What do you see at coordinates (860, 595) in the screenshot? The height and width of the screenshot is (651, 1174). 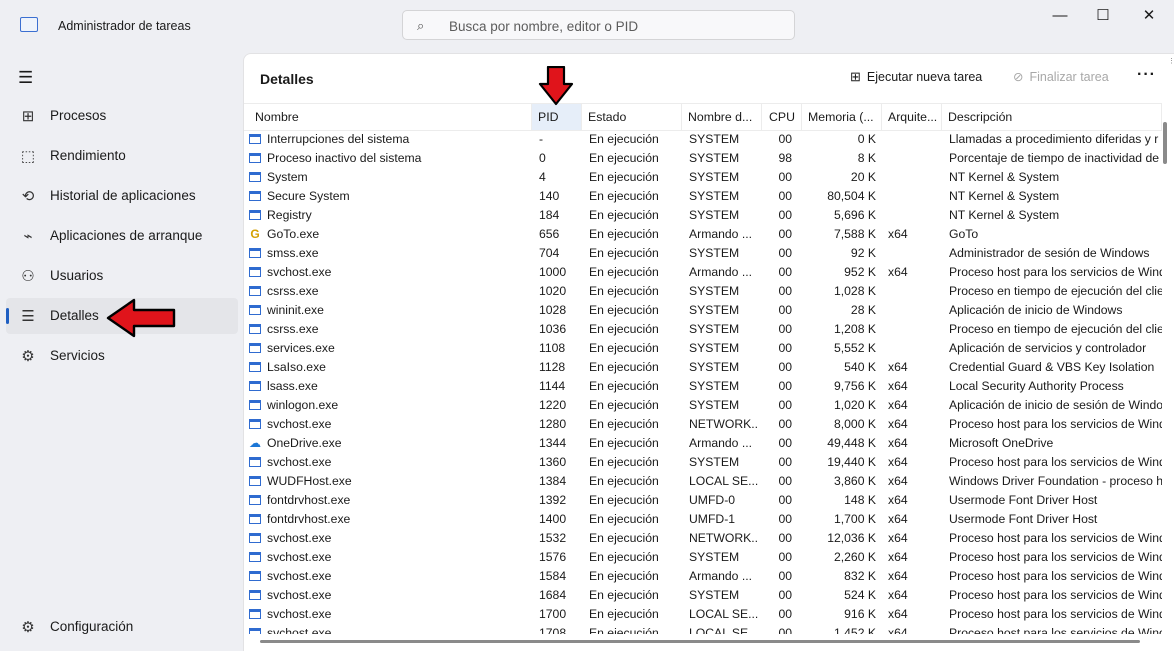 I see `cell-memory: 524 K` at bounding box center [860, 595].